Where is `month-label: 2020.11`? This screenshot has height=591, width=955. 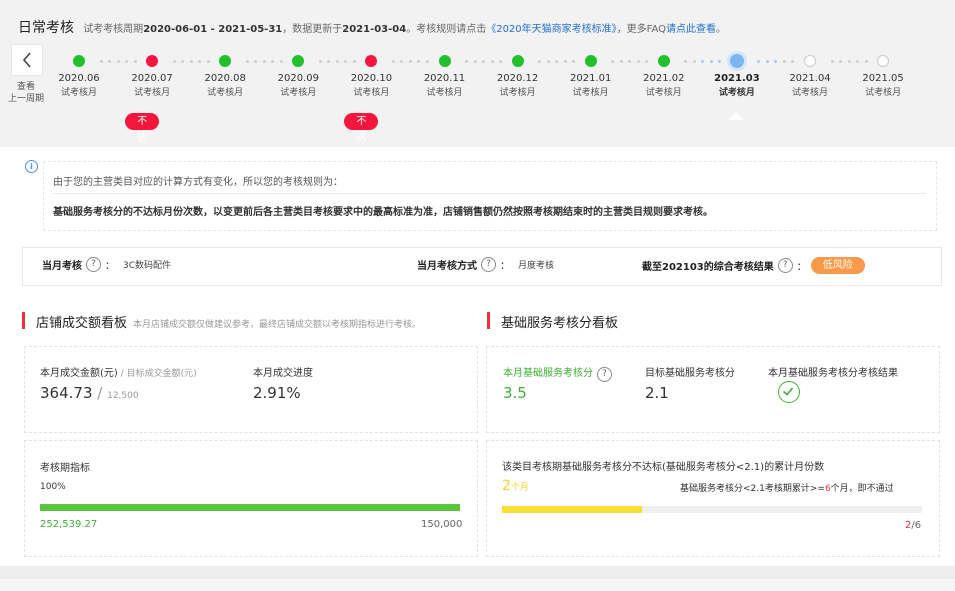
month-label: 2020.11 is located at coordinates (444, 78).